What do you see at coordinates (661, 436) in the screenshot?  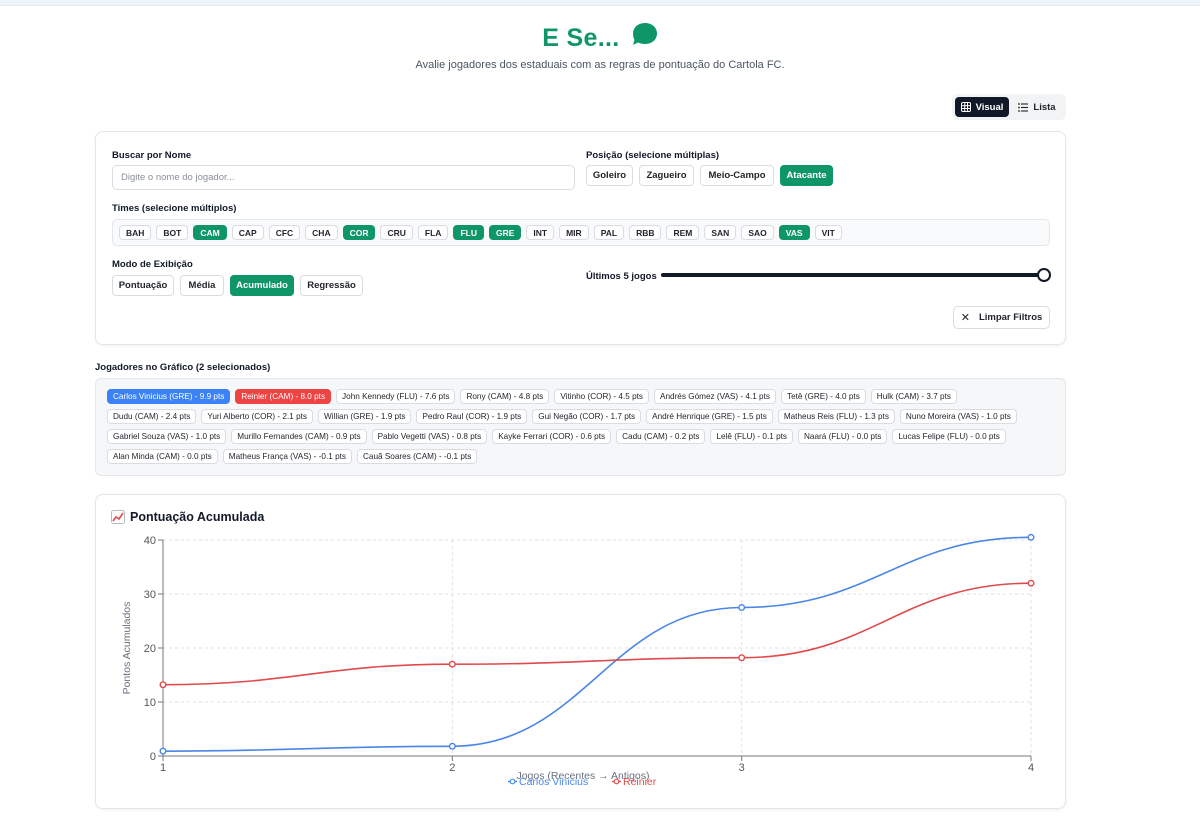 I see `player-chip: Cadu (CAM) - 0.2 pts` at bounding box center [661, 436].